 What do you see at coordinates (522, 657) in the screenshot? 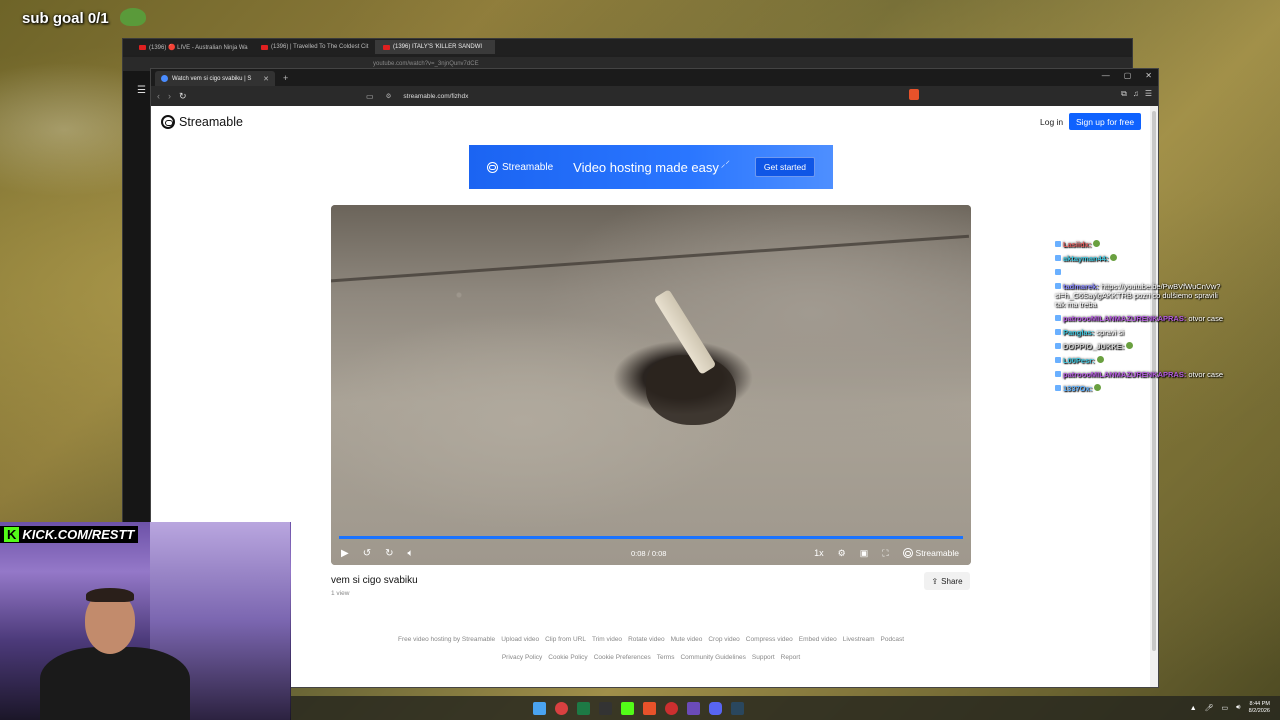
I see `footer-link: Privacy Policy` at bounding box center [522, 657].